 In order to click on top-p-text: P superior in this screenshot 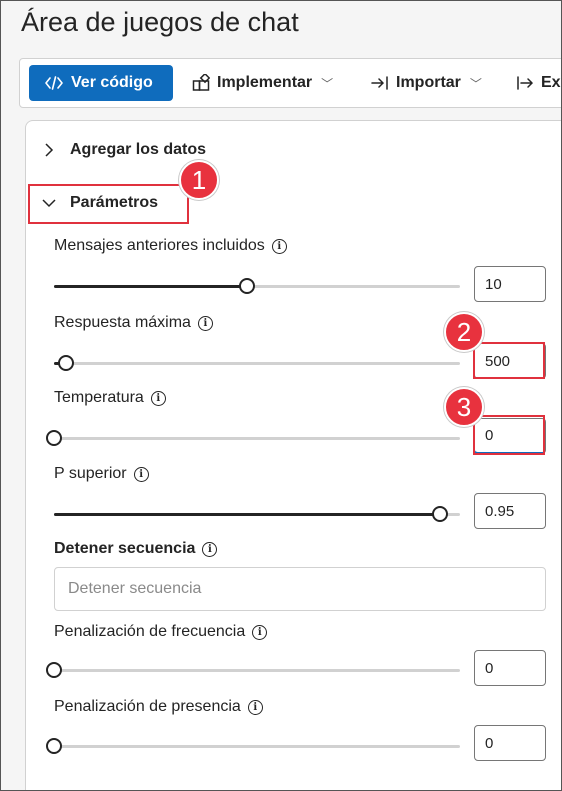, I will do `click(90, 473)`.